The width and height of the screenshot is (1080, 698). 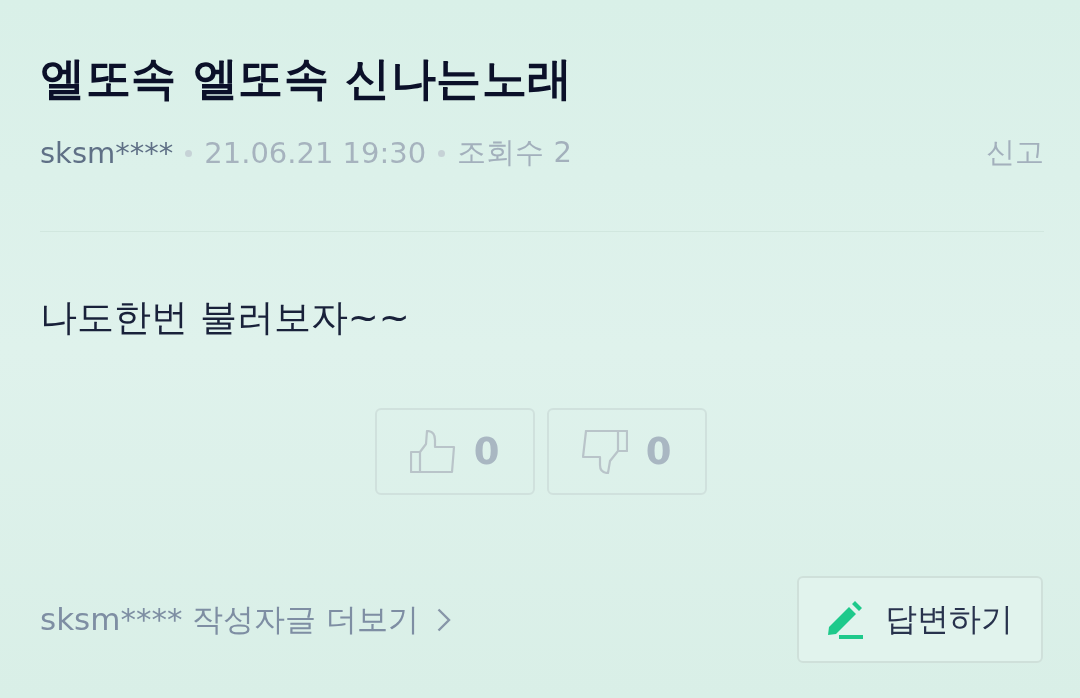 I want to click on author-name: sksm****, so click(x=107, y=153).